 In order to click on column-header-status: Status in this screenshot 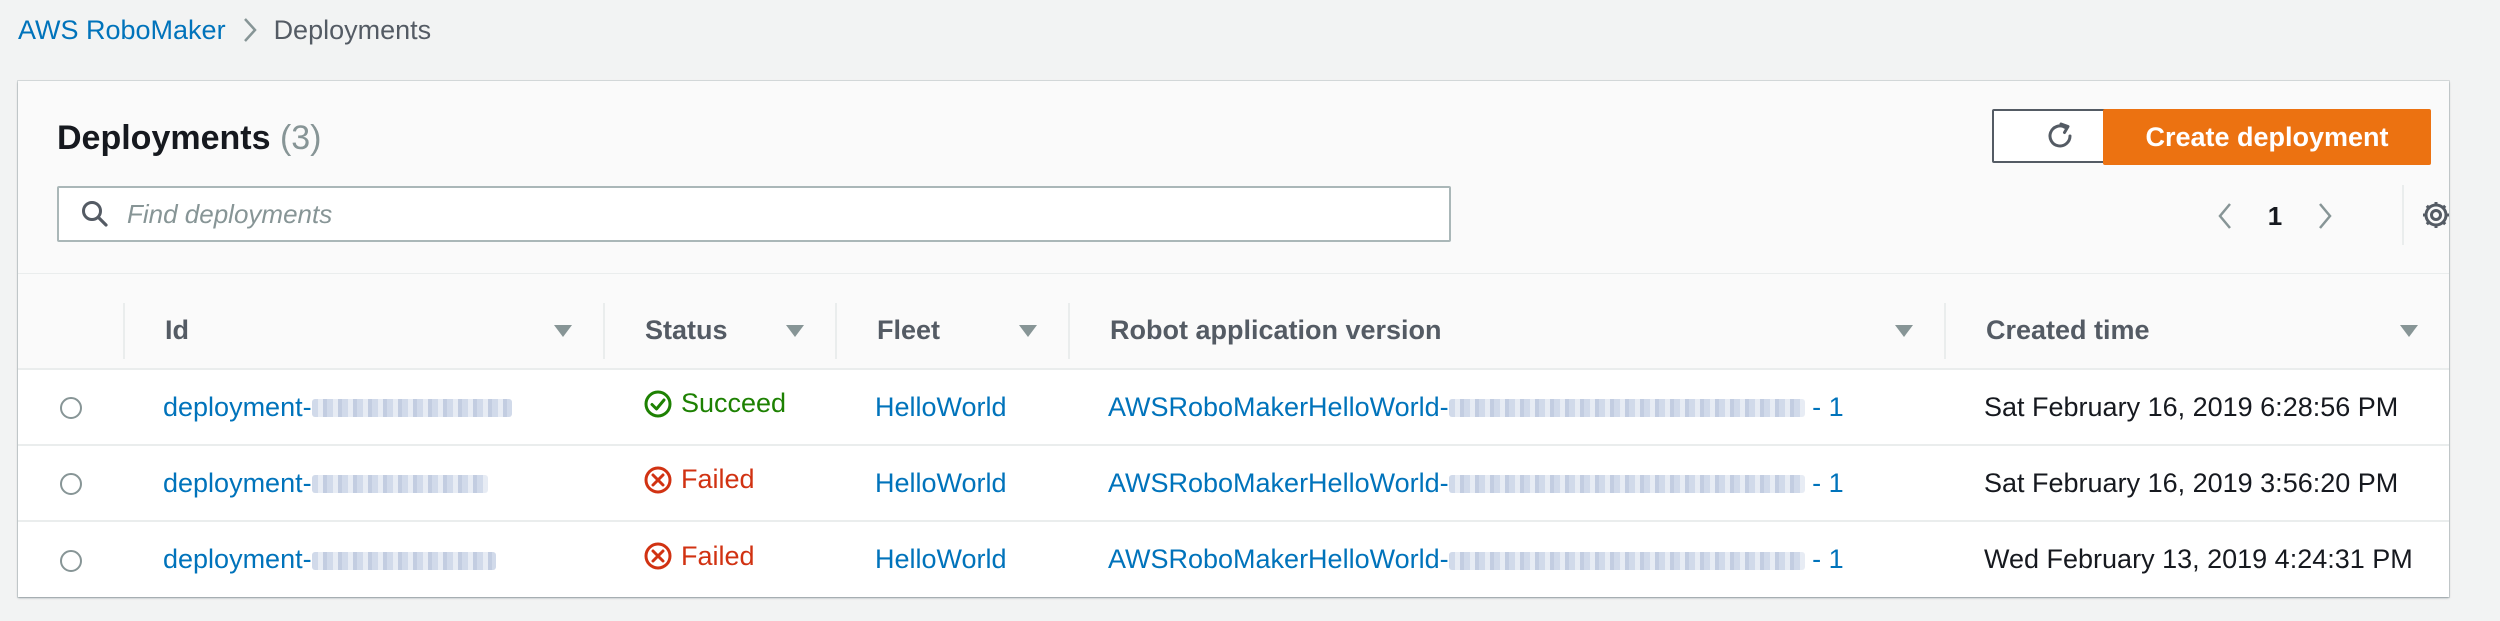, I will do `click(719, 322)`.